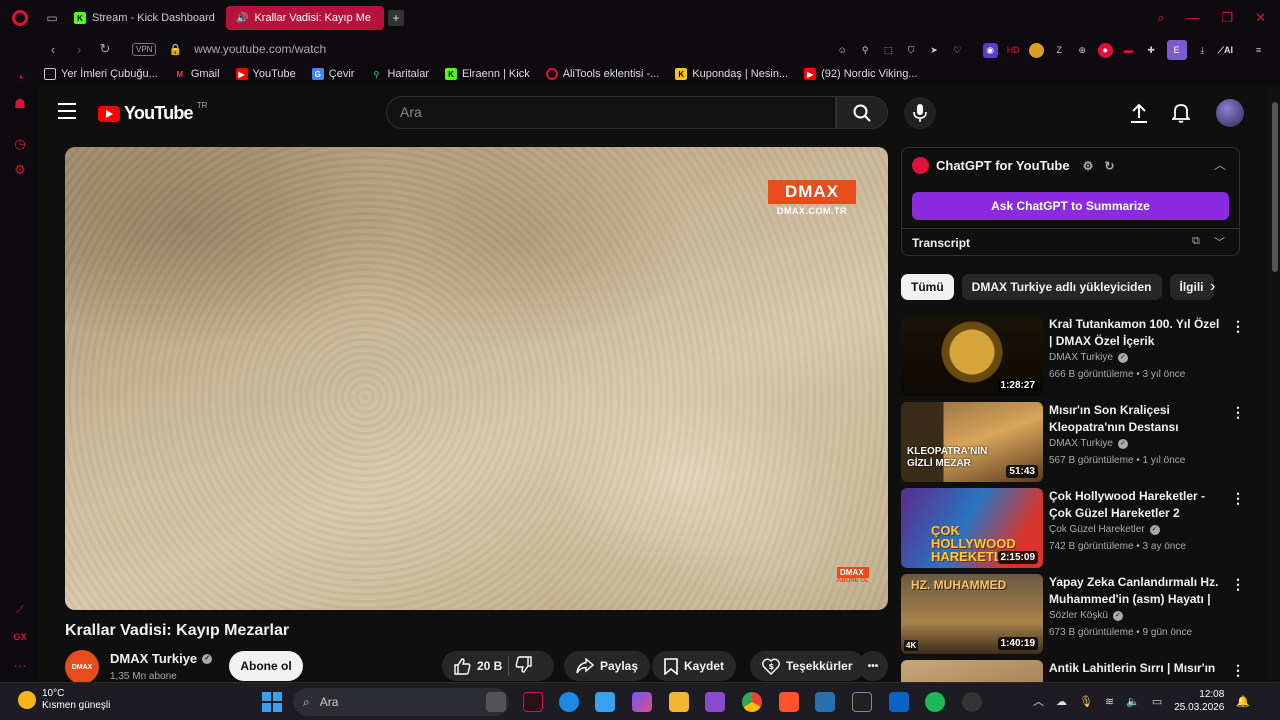 This screenshot has height=720, width=1280. Describe the element at coordinates (144, 49) in the screenshot. I see `vpn-badge: VPN` at that location.